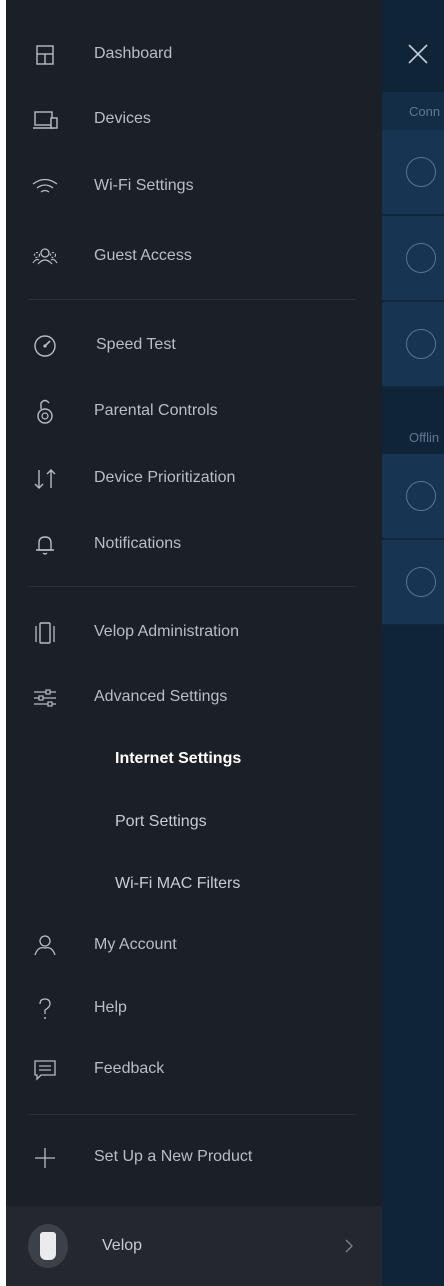  What do you see at coordinates (143, 255) in the screenshot?
I see `menu-item-label: Guest Access` at bounding box center [143, 255].